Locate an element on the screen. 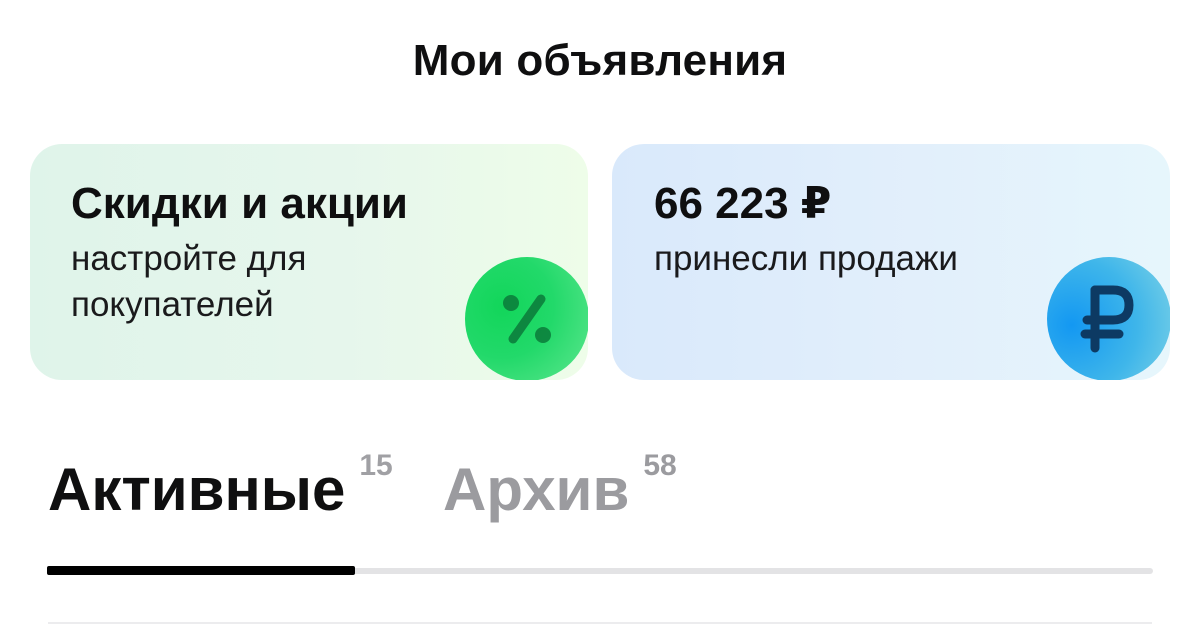 The width and height of the screenshot is (1200, 624). tab-archive: Архив 58 is located at coordinates (560, 486).